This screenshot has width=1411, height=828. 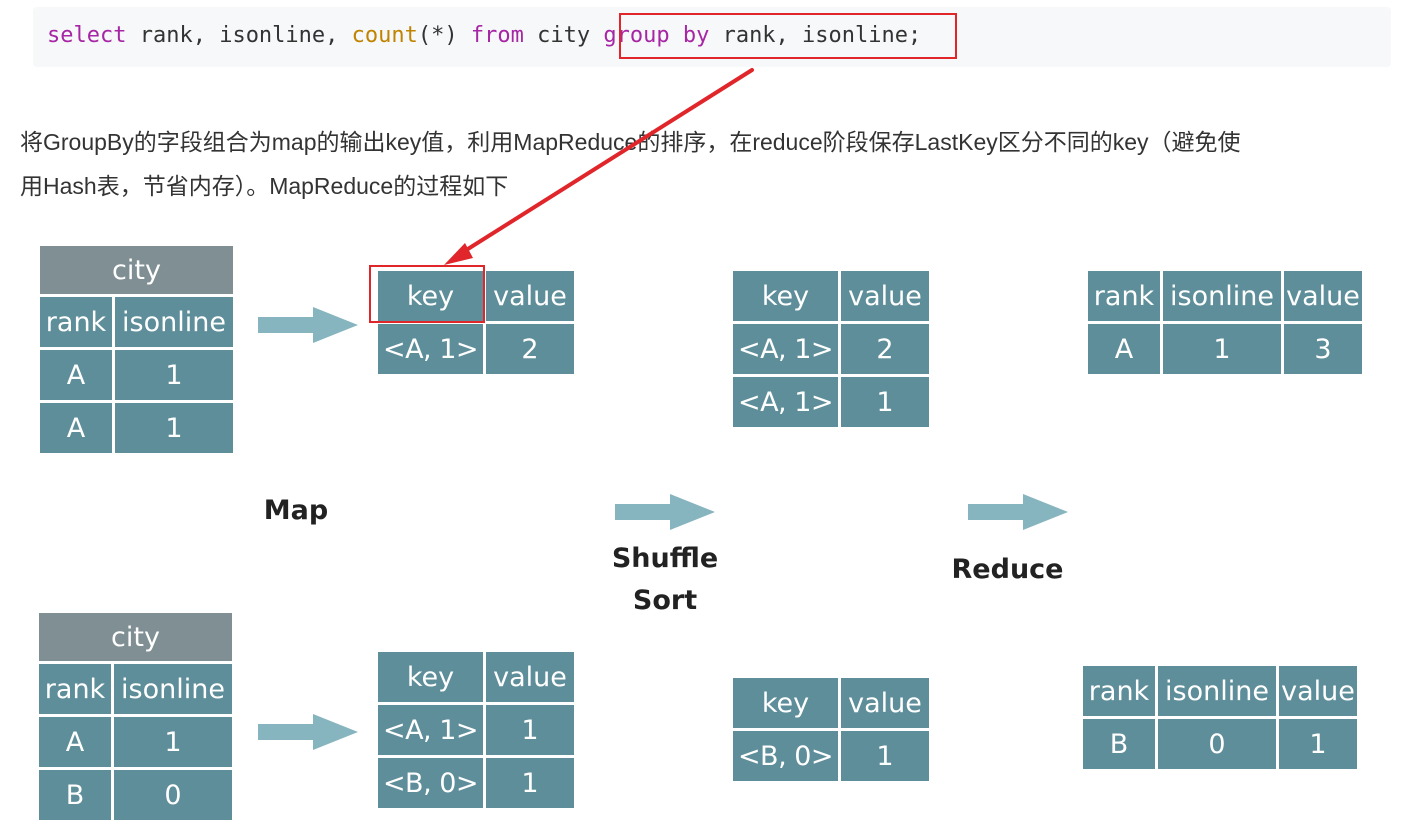 I want to click on shuffle-output-table-top: key value <A, 1> 2 <A, 1> 1, so click(x=831, y=349).